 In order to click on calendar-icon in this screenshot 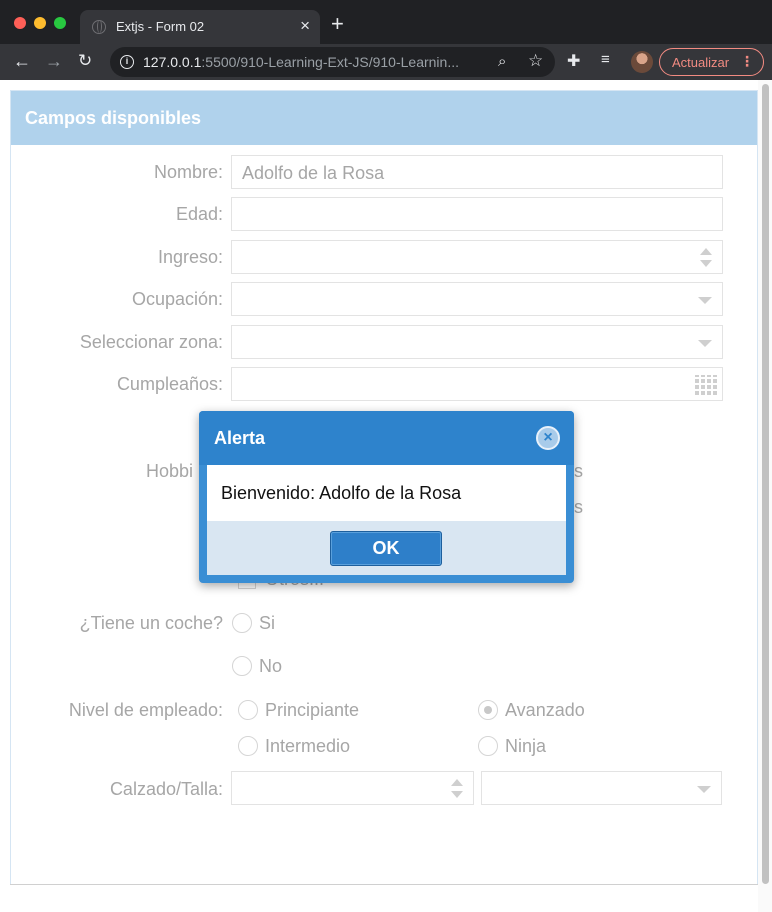, I will do `click(706, 385)`.